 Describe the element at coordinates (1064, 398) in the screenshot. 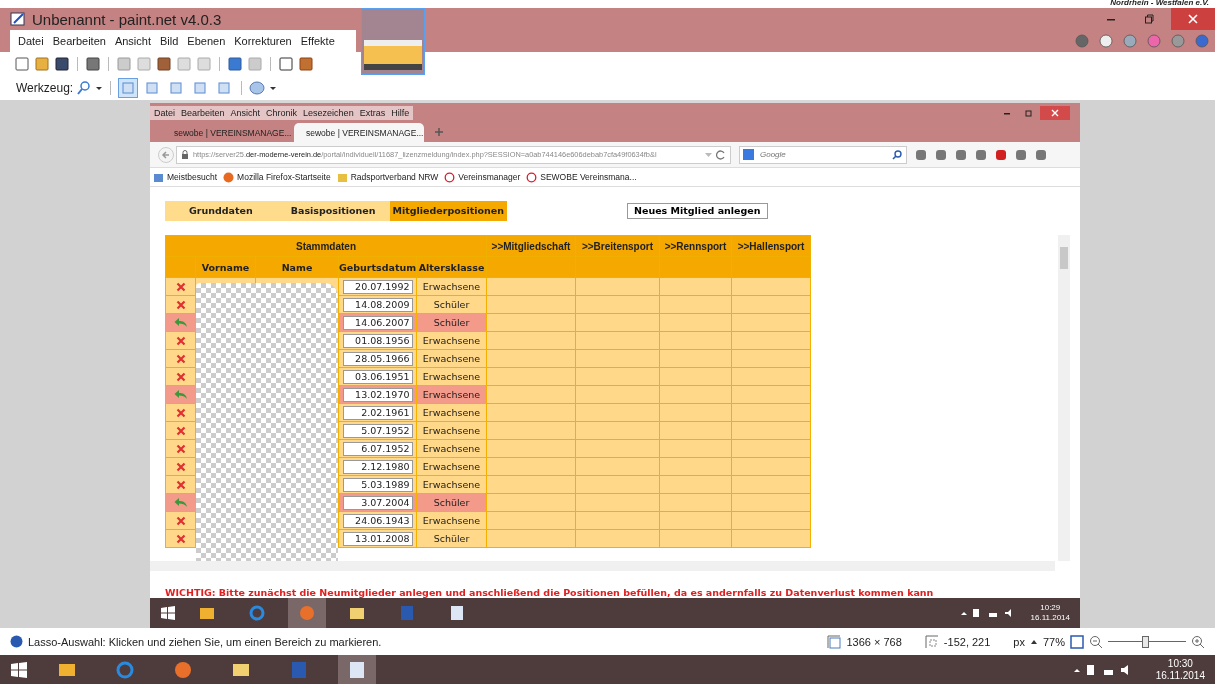

I see `vertical-scrollbar` at that location.